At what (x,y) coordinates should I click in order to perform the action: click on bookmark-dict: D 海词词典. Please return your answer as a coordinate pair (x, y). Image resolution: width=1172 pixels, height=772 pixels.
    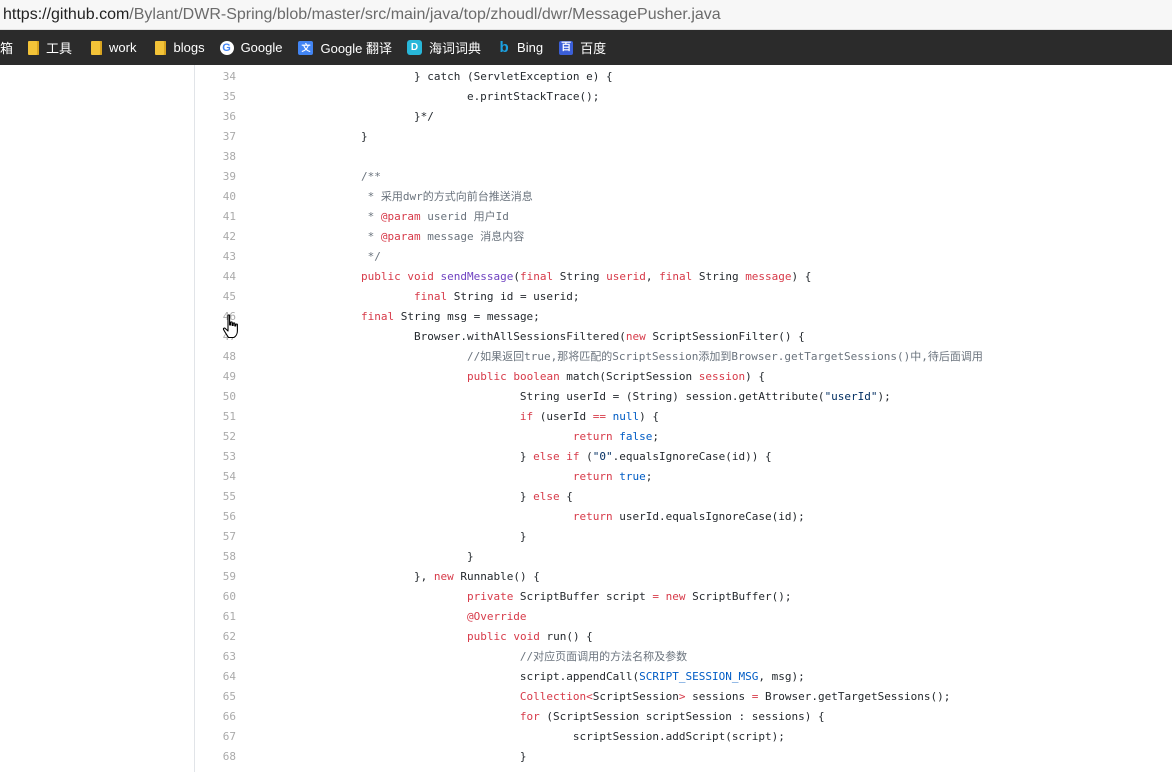
    Looking at the image, I should click on (444, 47).